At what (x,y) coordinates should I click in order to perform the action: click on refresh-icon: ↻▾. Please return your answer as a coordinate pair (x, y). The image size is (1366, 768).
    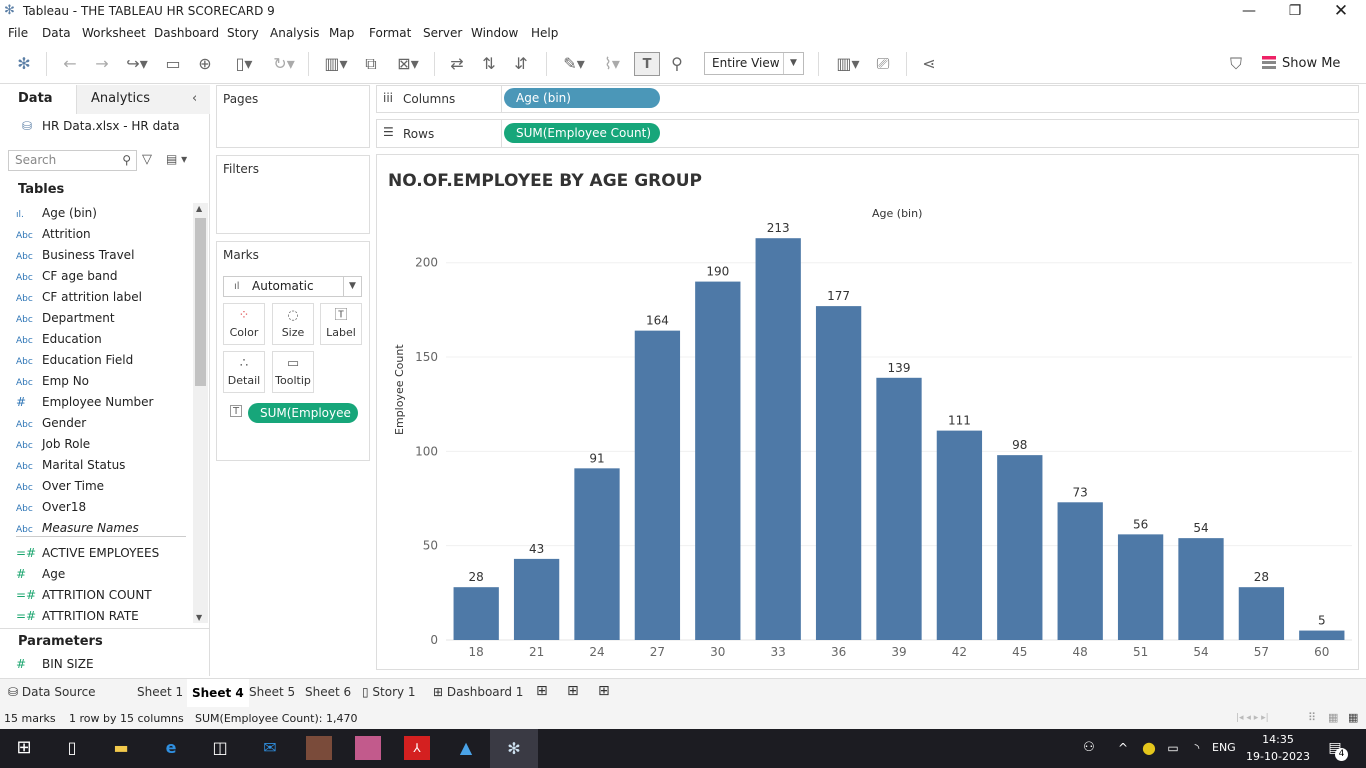
    Looking at the image, I should click on (284, 64).